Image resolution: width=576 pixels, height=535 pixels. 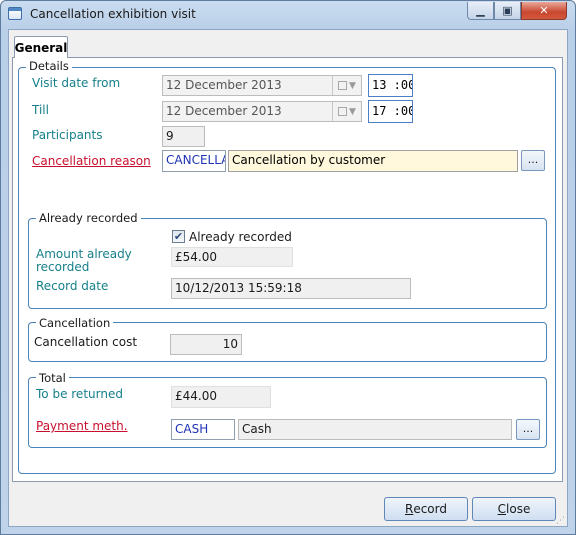 I want to click on tab-general: General, so click(x=41, y=47).